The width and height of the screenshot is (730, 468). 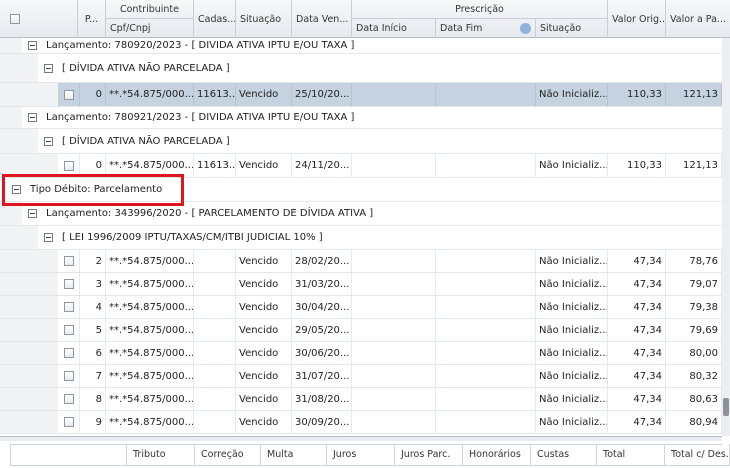 I want to click on footer-juros-parc-label: Juros Parc., so click(x=426, y=454).